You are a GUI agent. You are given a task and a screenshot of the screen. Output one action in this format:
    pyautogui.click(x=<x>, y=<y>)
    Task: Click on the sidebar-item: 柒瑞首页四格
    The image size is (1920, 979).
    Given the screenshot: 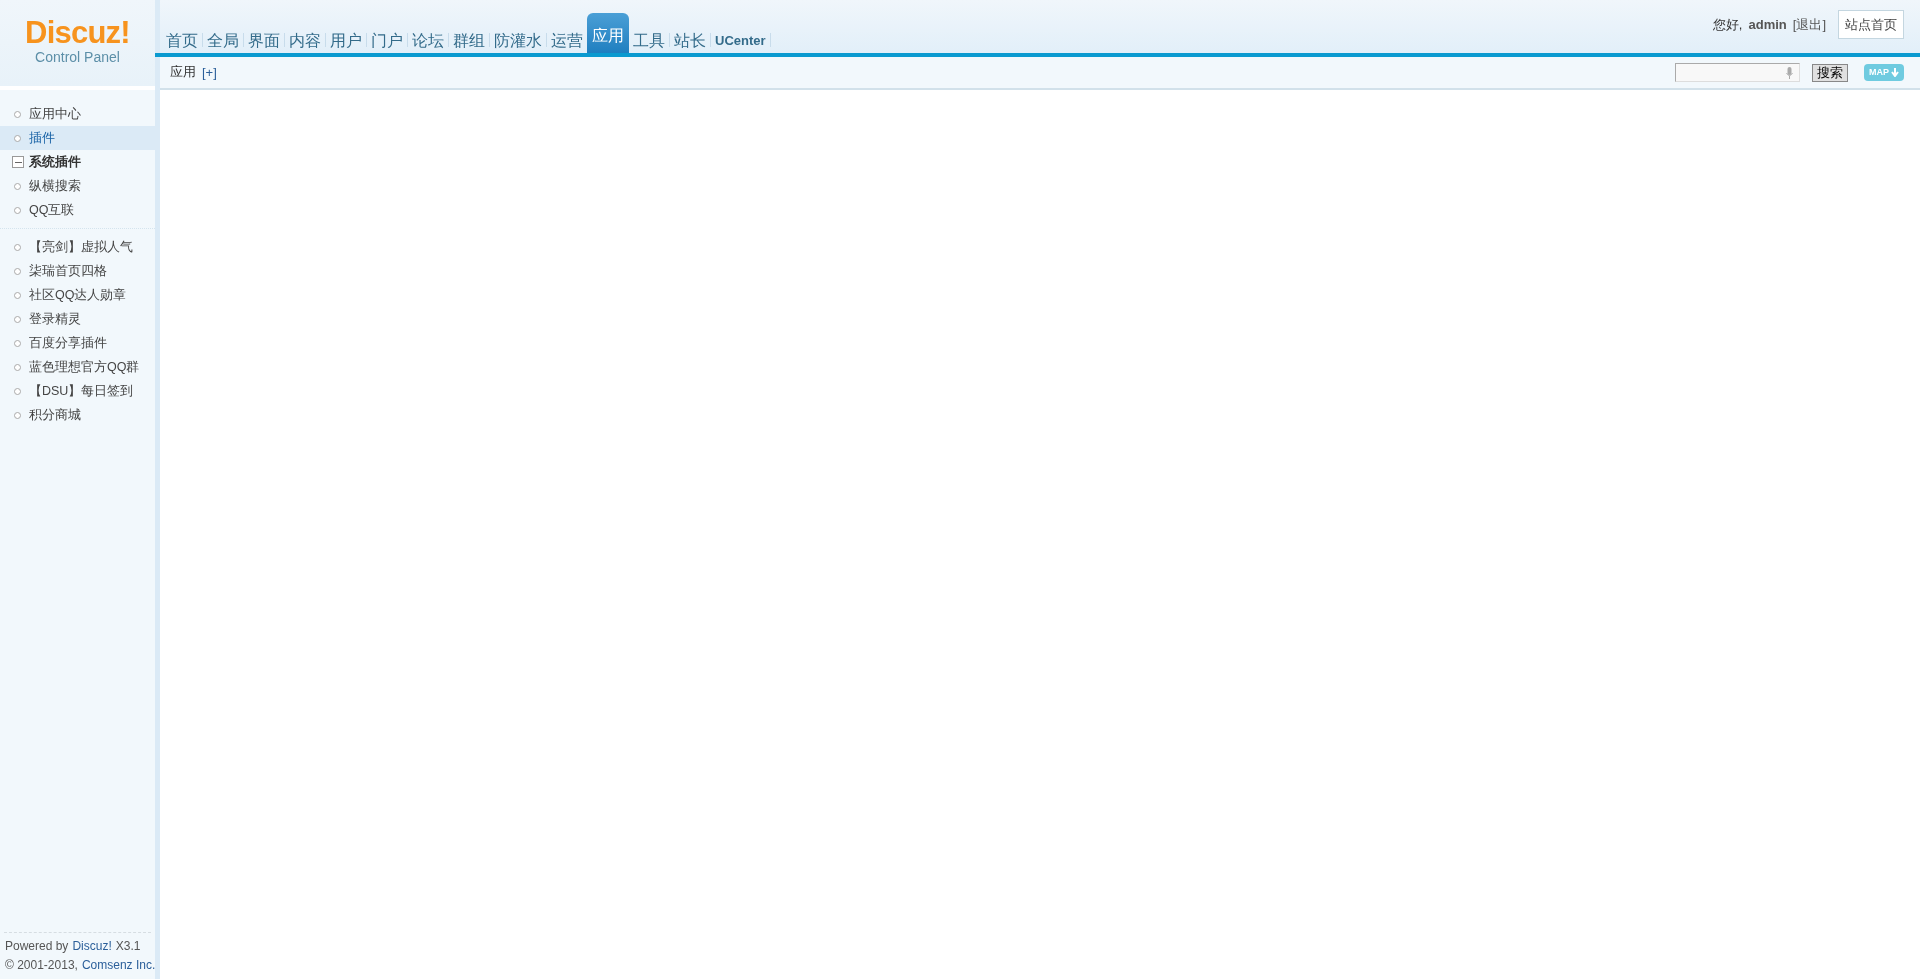 What is the action you would take?
    pyautogui.click(x=77, y=271)
    